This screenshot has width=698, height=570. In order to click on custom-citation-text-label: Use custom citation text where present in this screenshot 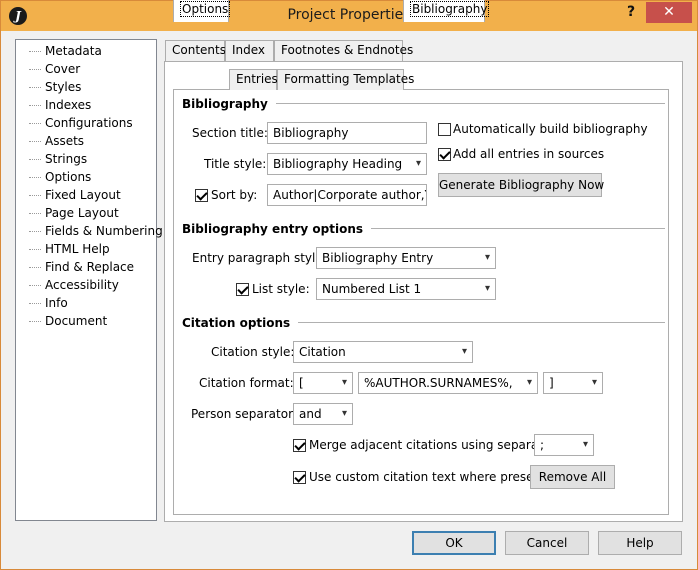, I will do `click(427, 477)`.